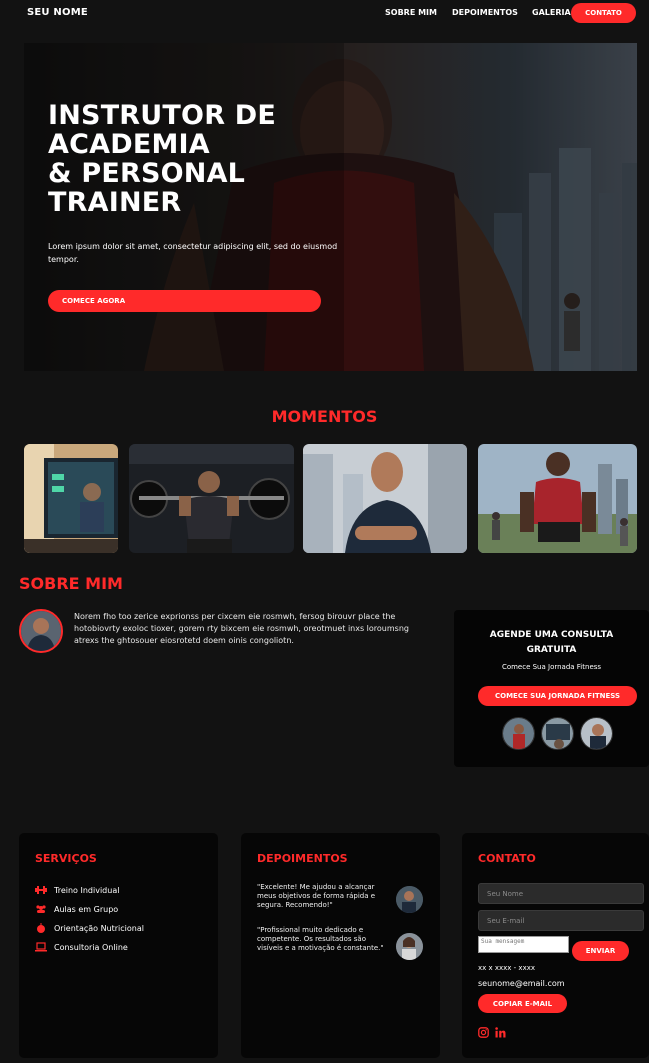 The width and height of the screenshot is (649, 1063). I want to click on service-label: Treino Individual, so click(87, 890).